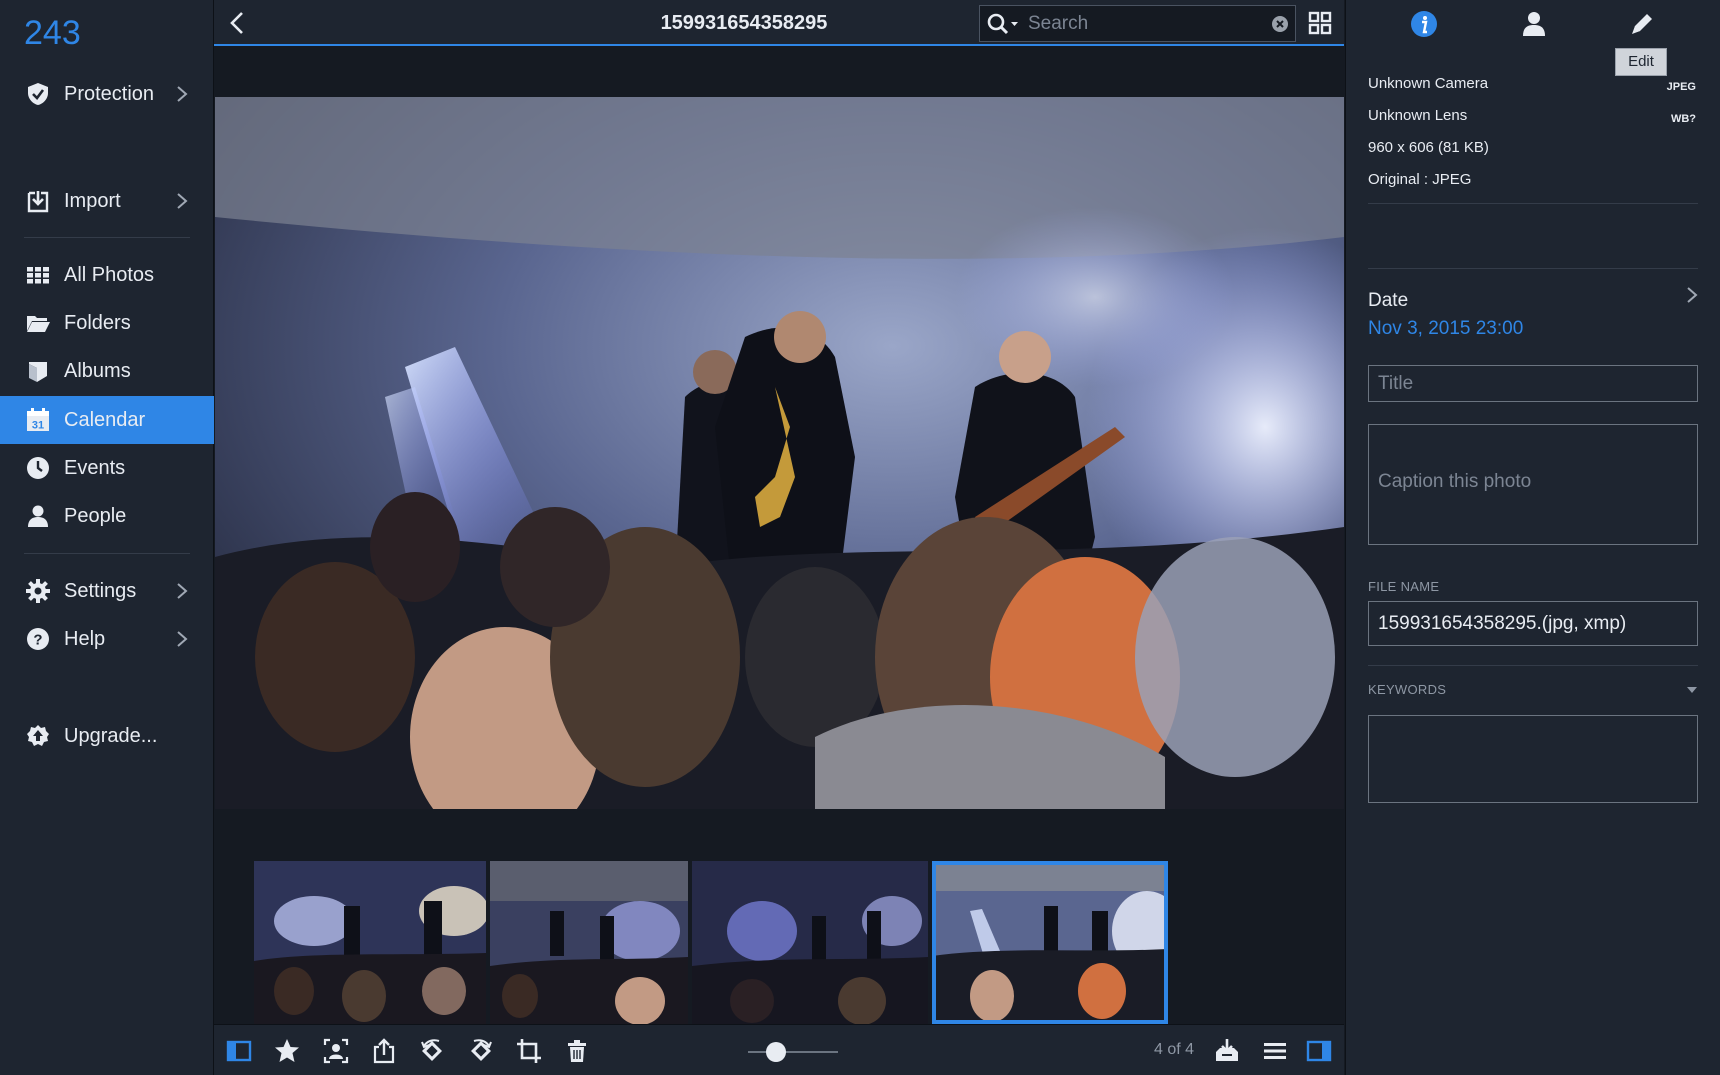 The width and height of the screenshot is (1720, 1075). I want to click on keywords-field, so click(1533, 759).